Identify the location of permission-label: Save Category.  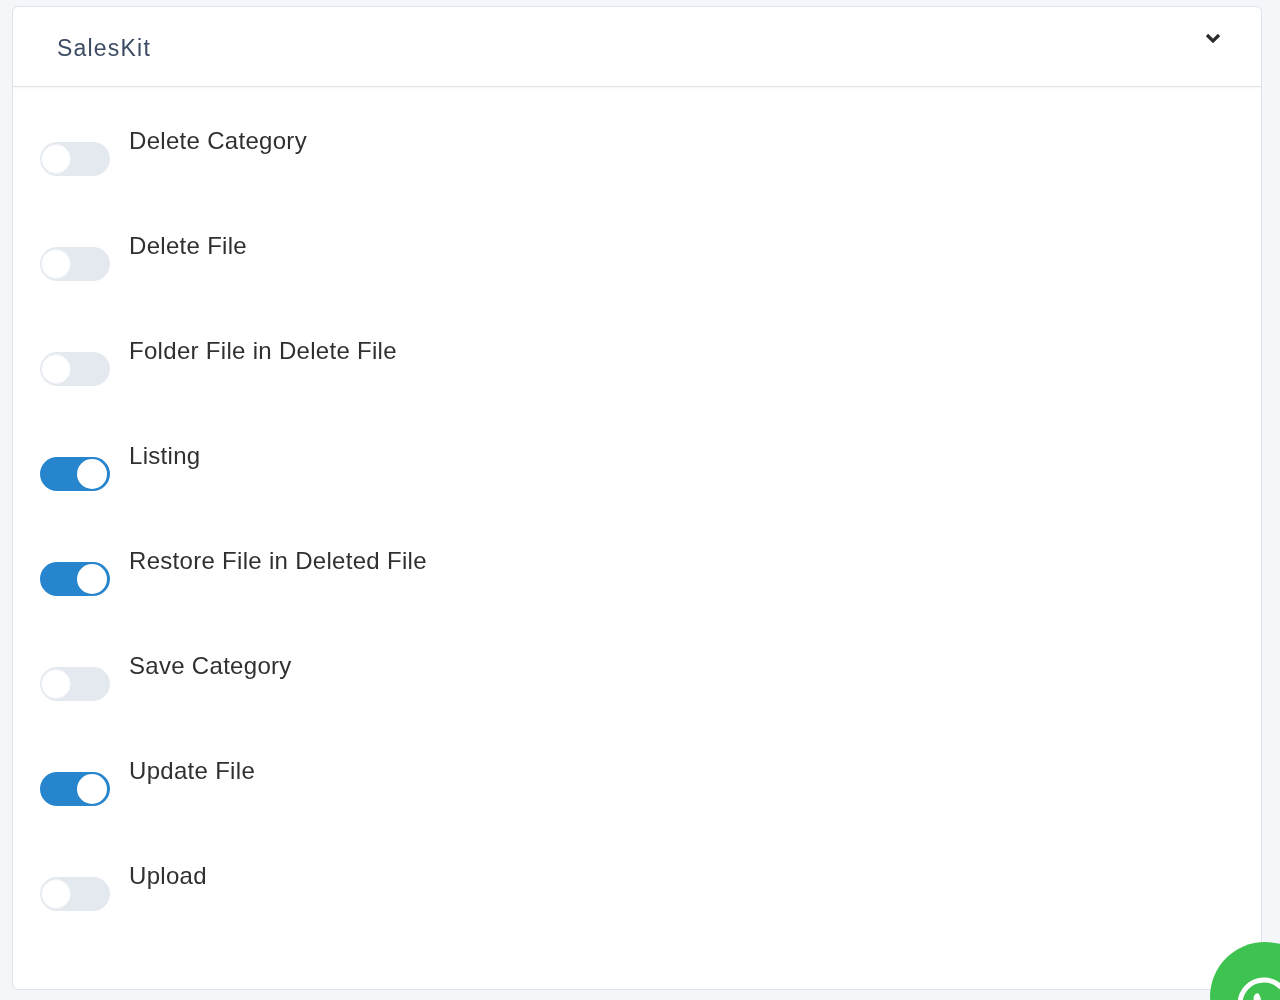
(210, 666).